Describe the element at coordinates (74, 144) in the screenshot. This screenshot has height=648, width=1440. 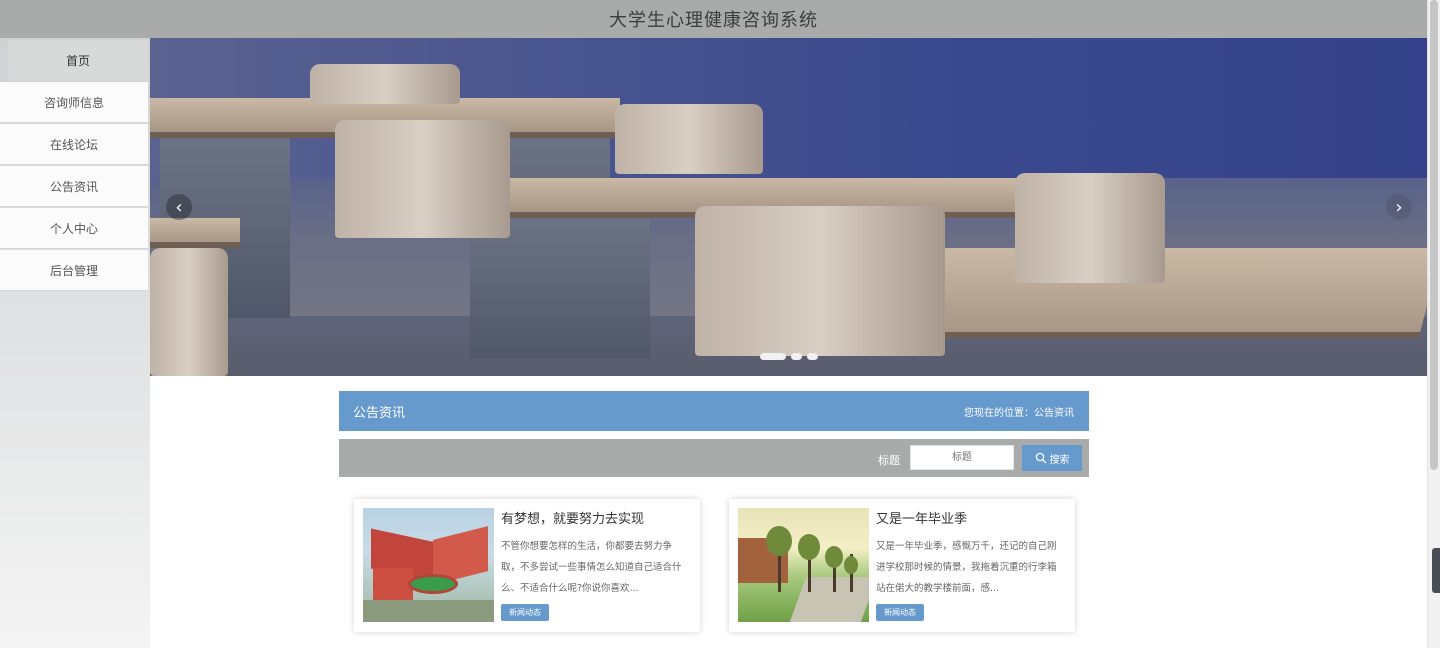
I see `sidebar-item-forum: 在线论坛` at that location.